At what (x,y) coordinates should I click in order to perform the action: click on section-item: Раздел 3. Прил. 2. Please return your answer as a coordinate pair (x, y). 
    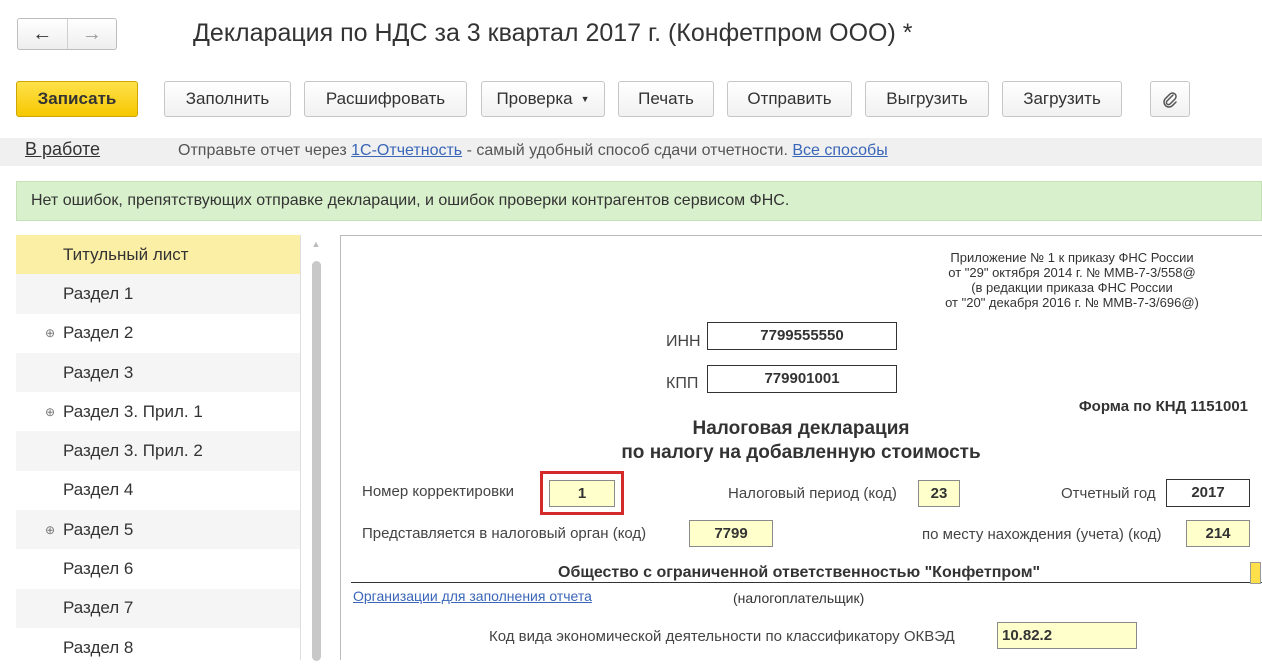
    Looking at the image, I should click on (158, 451).